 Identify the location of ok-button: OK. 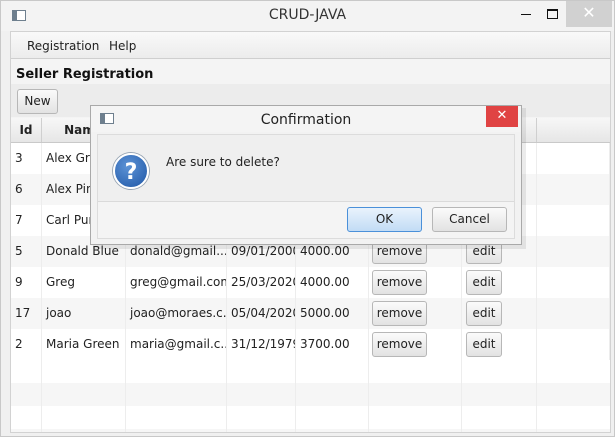
(384, 219).